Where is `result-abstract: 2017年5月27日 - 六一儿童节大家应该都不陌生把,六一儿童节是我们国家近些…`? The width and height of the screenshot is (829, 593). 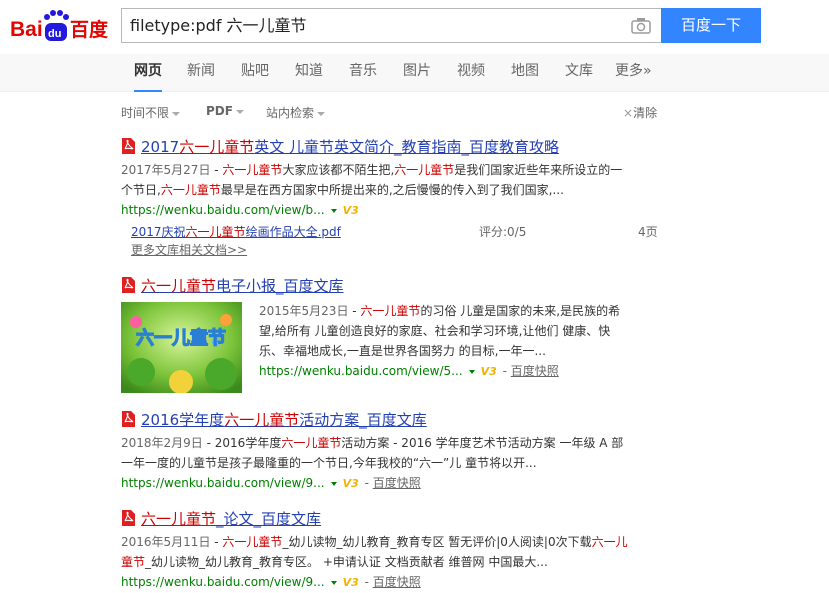
result-abstract: 2017年5月27日 - 六一儿童节大家应该都不陌生把,六一儿童节是我们国家近些… is located at coordinates (372, 170).